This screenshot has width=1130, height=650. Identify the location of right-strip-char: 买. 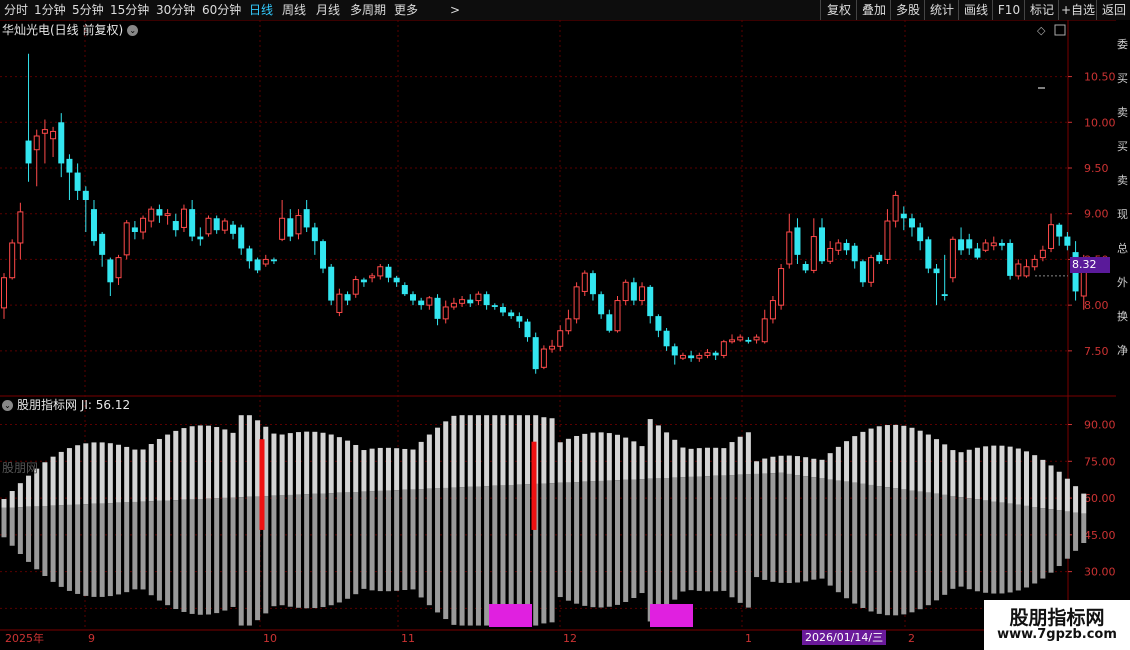
(1122, 146).